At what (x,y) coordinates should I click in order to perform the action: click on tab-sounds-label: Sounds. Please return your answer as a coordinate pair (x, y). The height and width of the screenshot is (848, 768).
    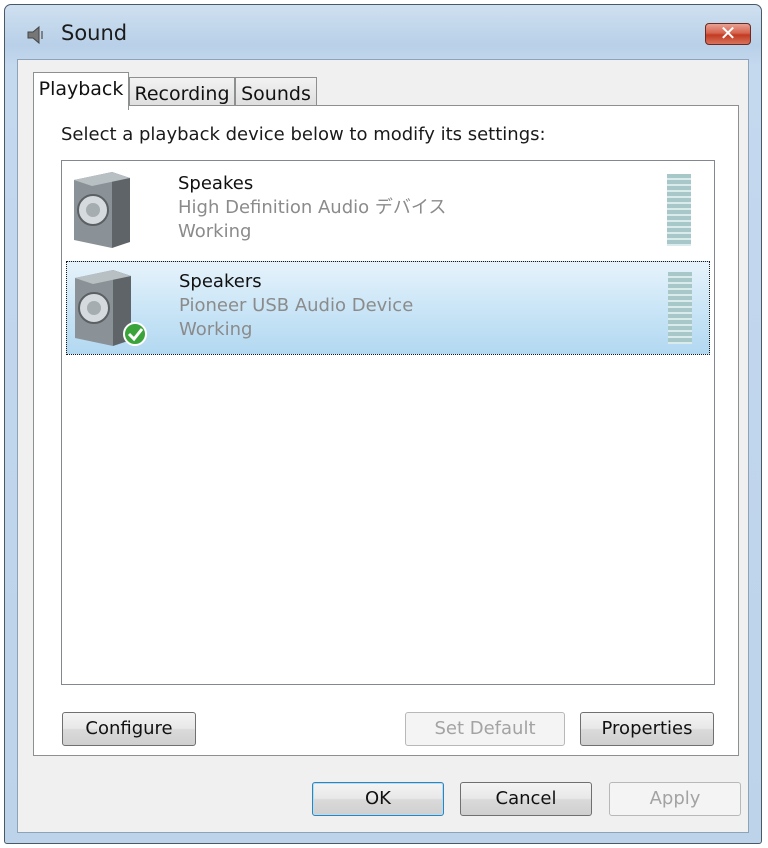
    Looking at the image, I should click on (276, 94).